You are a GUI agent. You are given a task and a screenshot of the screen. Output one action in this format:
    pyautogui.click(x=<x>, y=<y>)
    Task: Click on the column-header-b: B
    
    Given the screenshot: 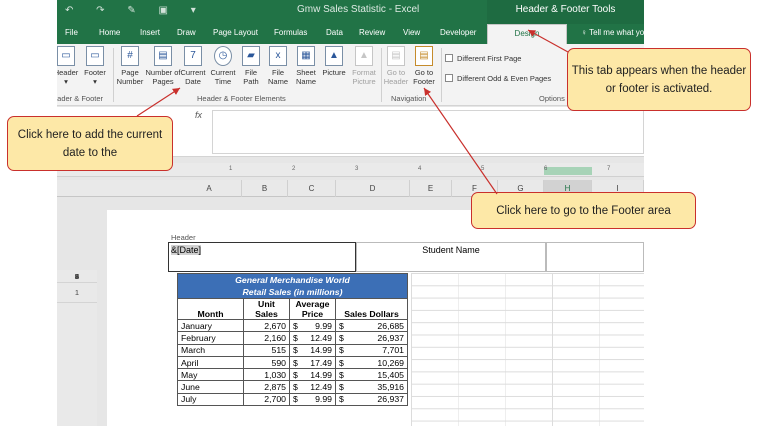 What is the action you would take?
    pyautogui.click(x=265, y=188)
    